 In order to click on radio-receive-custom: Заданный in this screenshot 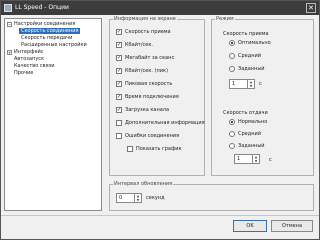, I will do `click(247, 69)`.